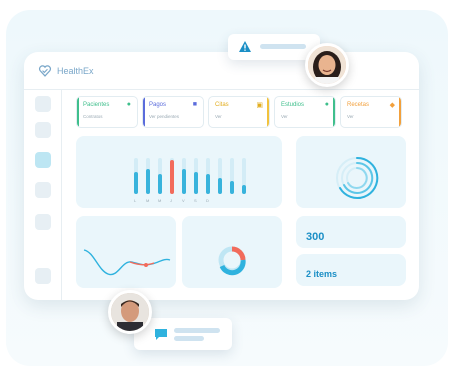 The height and width of the screenshot is (367, 454). I want to click on sidebar, so click(43, 195).